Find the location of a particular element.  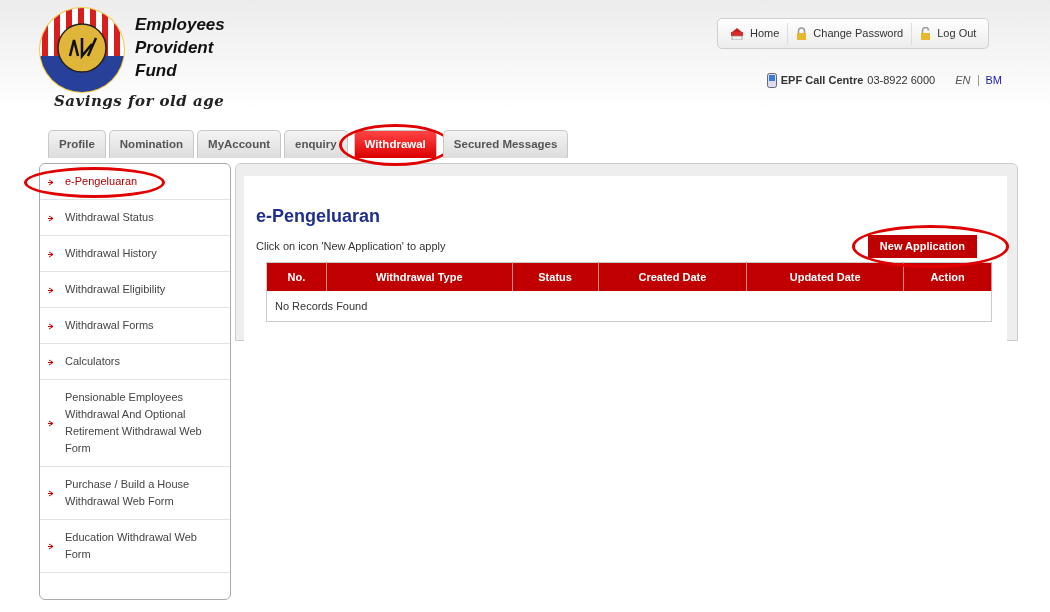

tab: Profile is located at coordinates (77, 144).